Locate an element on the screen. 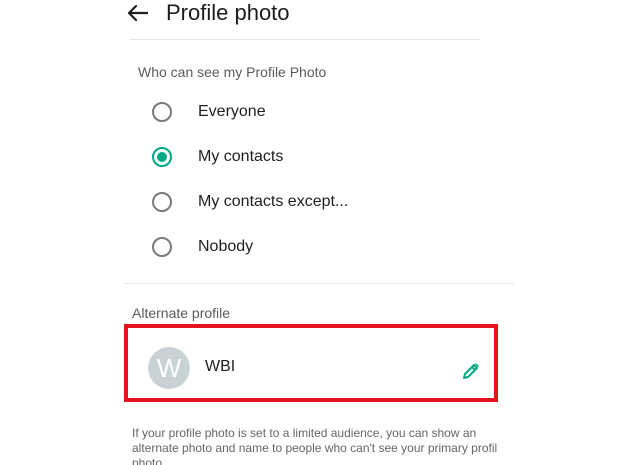 This screenshot has height=465, width=620. radio-label: My contacts is located at coordinates (241, 156).